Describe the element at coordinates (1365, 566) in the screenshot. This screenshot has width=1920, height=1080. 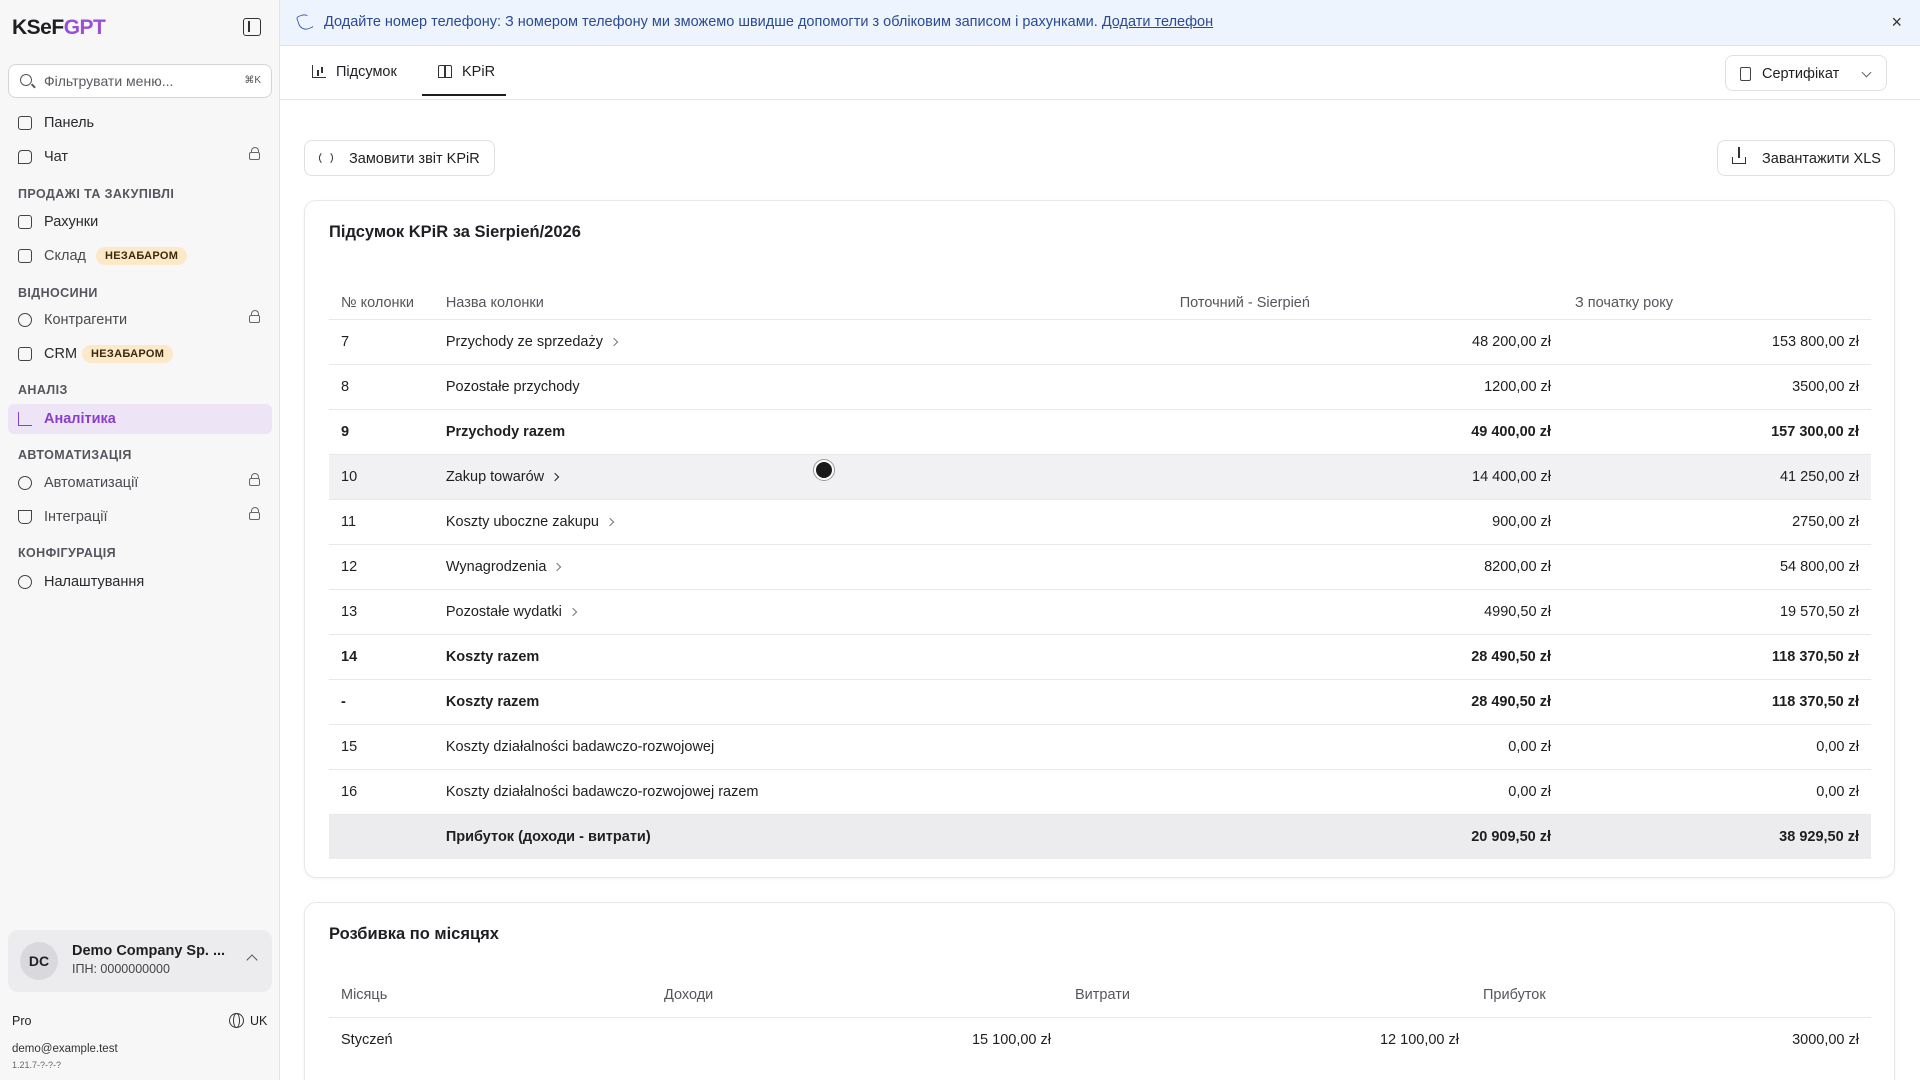
I see `row-current: 8200,00 zł` at that location.